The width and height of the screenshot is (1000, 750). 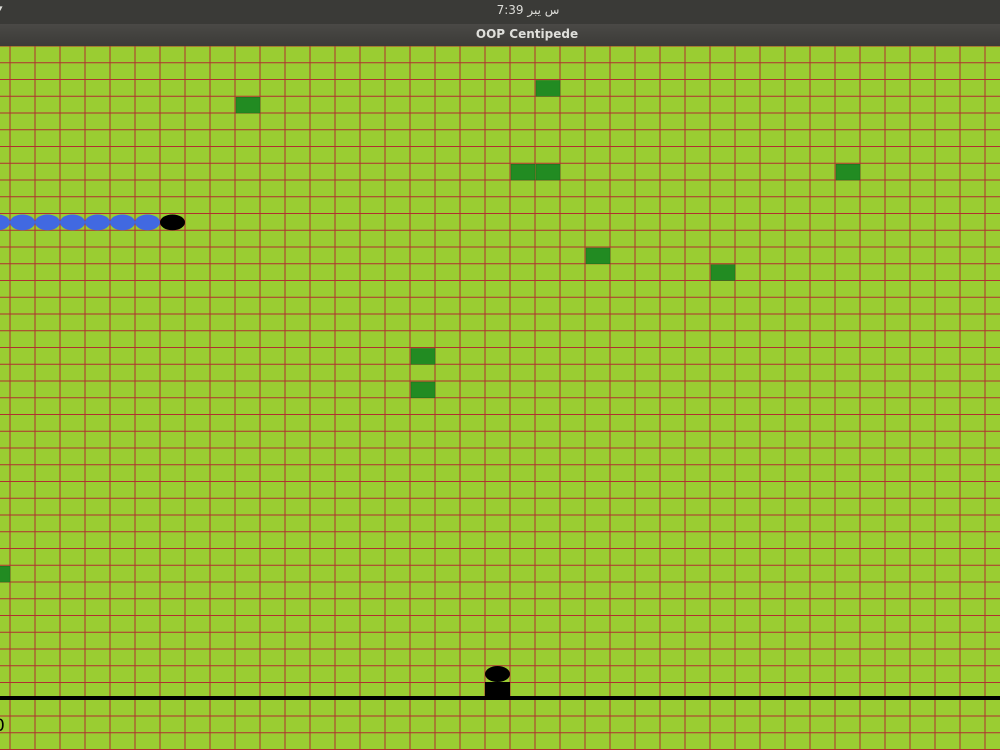 I want to click on player-body, so click(x=497, y=690).